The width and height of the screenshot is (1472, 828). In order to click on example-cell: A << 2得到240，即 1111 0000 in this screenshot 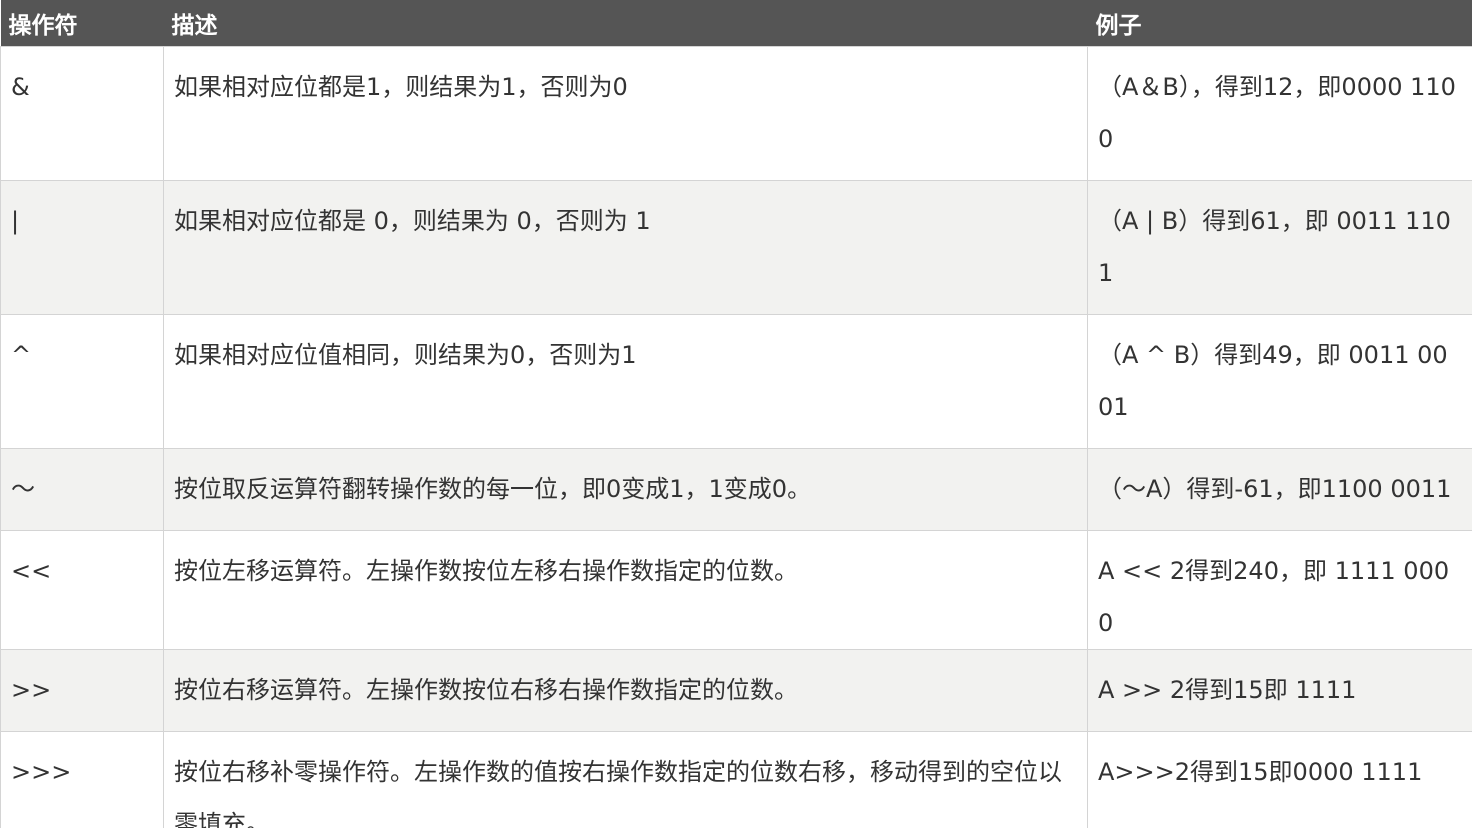, I will do `click(1279, 589)`.